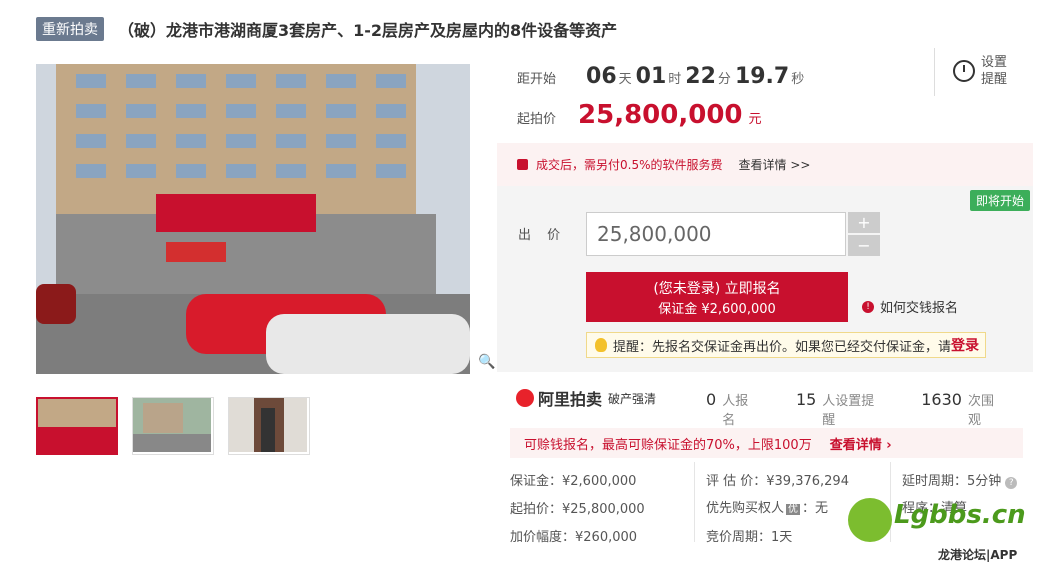 The width and height of the screenshot is (1041, 573). What do you see at coordinates (793, 509) in the screenshot?
I see `priority-tag: 优` at bounding box center [793, 509].